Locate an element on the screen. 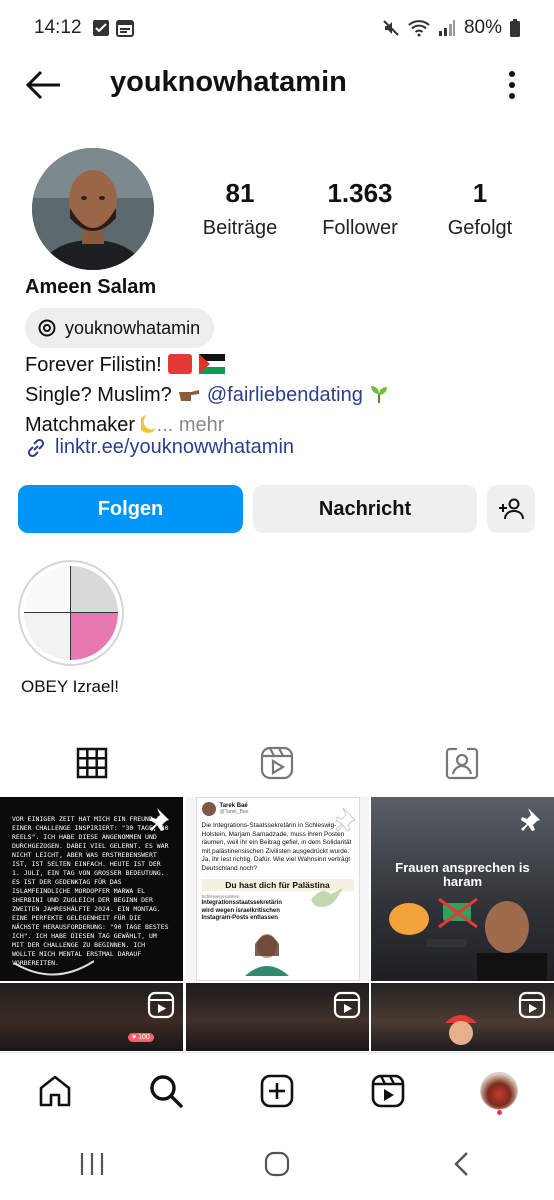 Image resolution: width=554 pixels, height=1200 pixels. post-caption: Frauen ansprechen is haram is located at coordinates (462, 874).